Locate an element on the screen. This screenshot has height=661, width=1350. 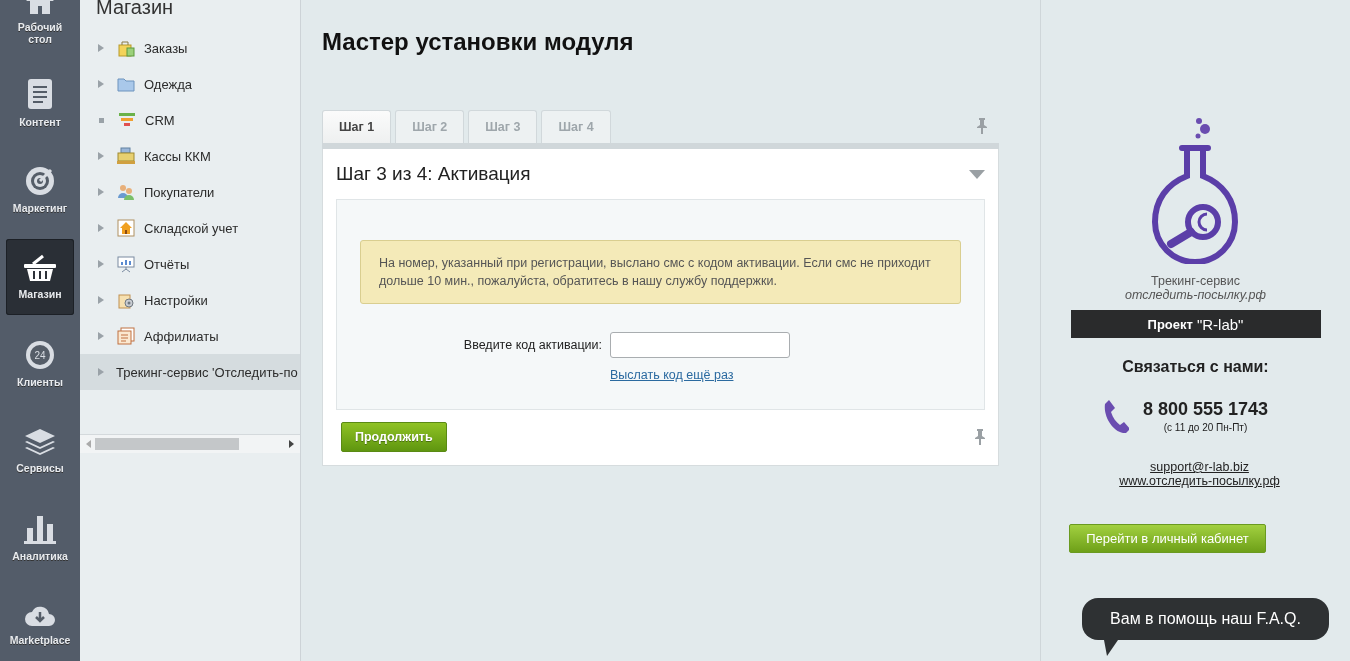
rail-item: Сервисы is located at coordinates (40, 451).